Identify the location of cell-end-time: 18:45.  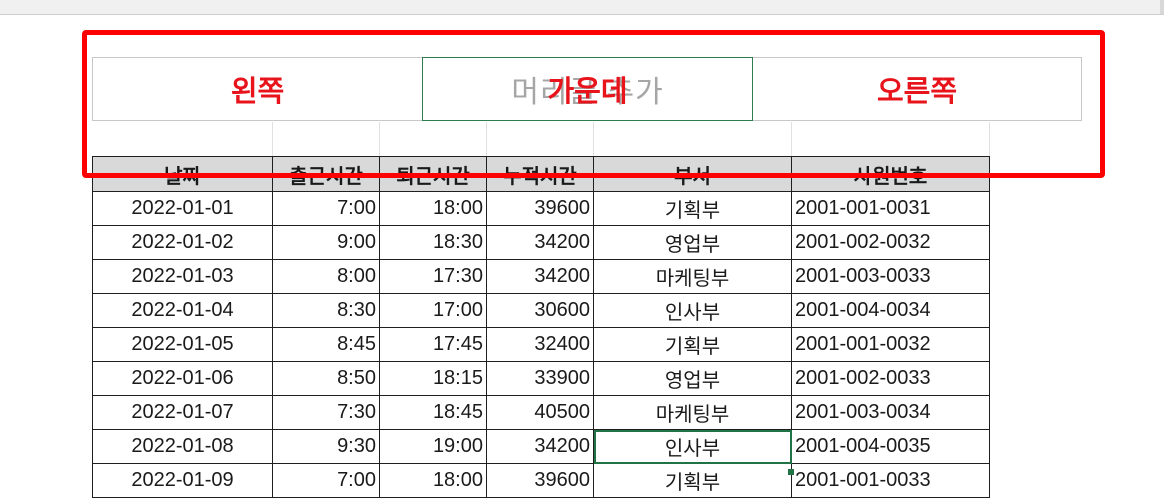
(433, 412).